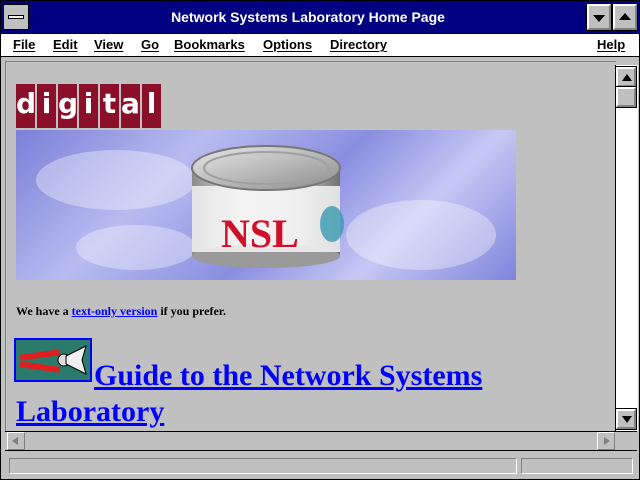 The width and height of the screenshot is (640, 480). What do you see at coordinates (260, 233) in the screenshot?
I see `nsl-can-label: NSL` at bounding box center [260, 233].